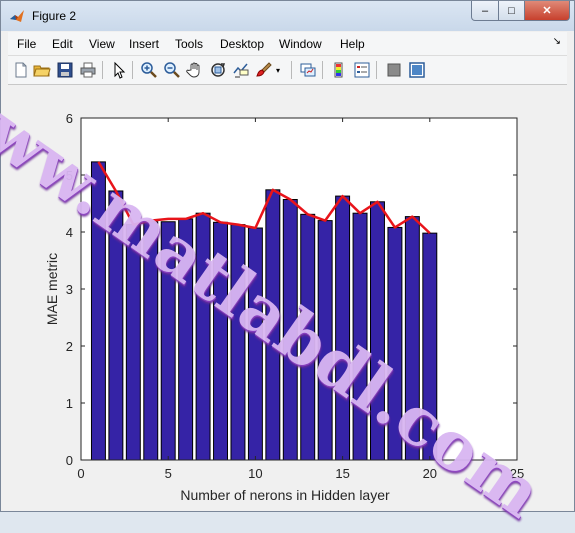  What do you see at coordinates (242, 44) in the screenshot?
I see `menu-desktop: Desktop` at bounding box center [242, 44].